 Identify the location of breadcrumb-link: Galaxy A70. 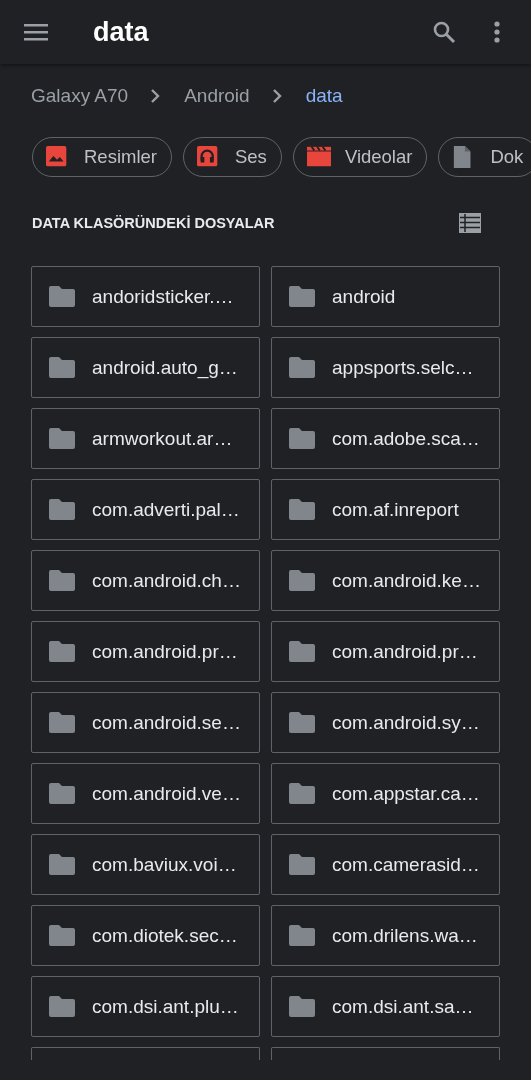
(80, 96).